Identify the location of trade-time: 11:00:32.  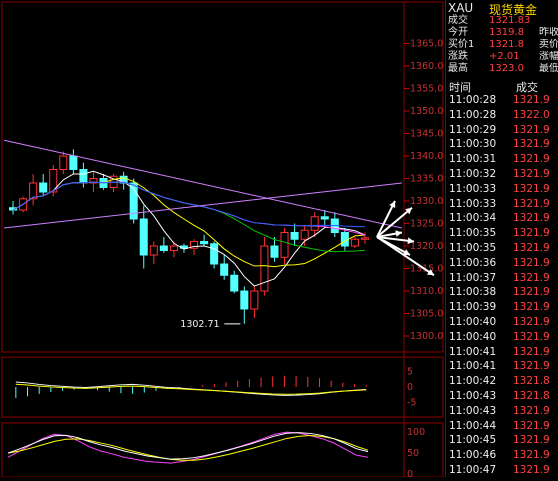
(473, 174).